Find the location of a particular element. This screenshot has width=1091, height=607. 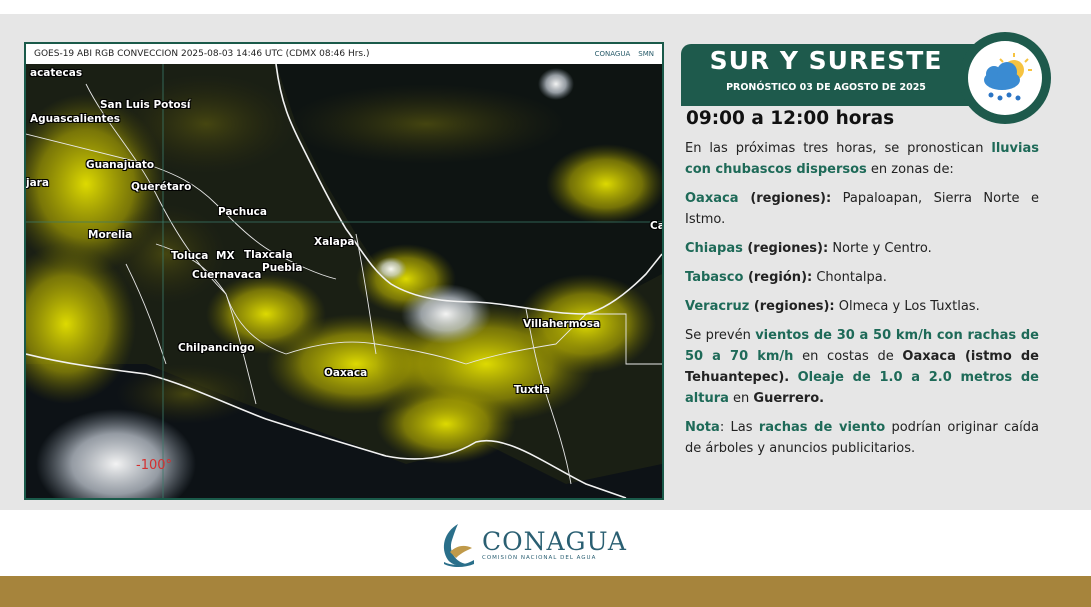

conagua-logo: CONAGUA COMISIÓN NACIONAL DEL AGUA is located at coordinates (531, 545).